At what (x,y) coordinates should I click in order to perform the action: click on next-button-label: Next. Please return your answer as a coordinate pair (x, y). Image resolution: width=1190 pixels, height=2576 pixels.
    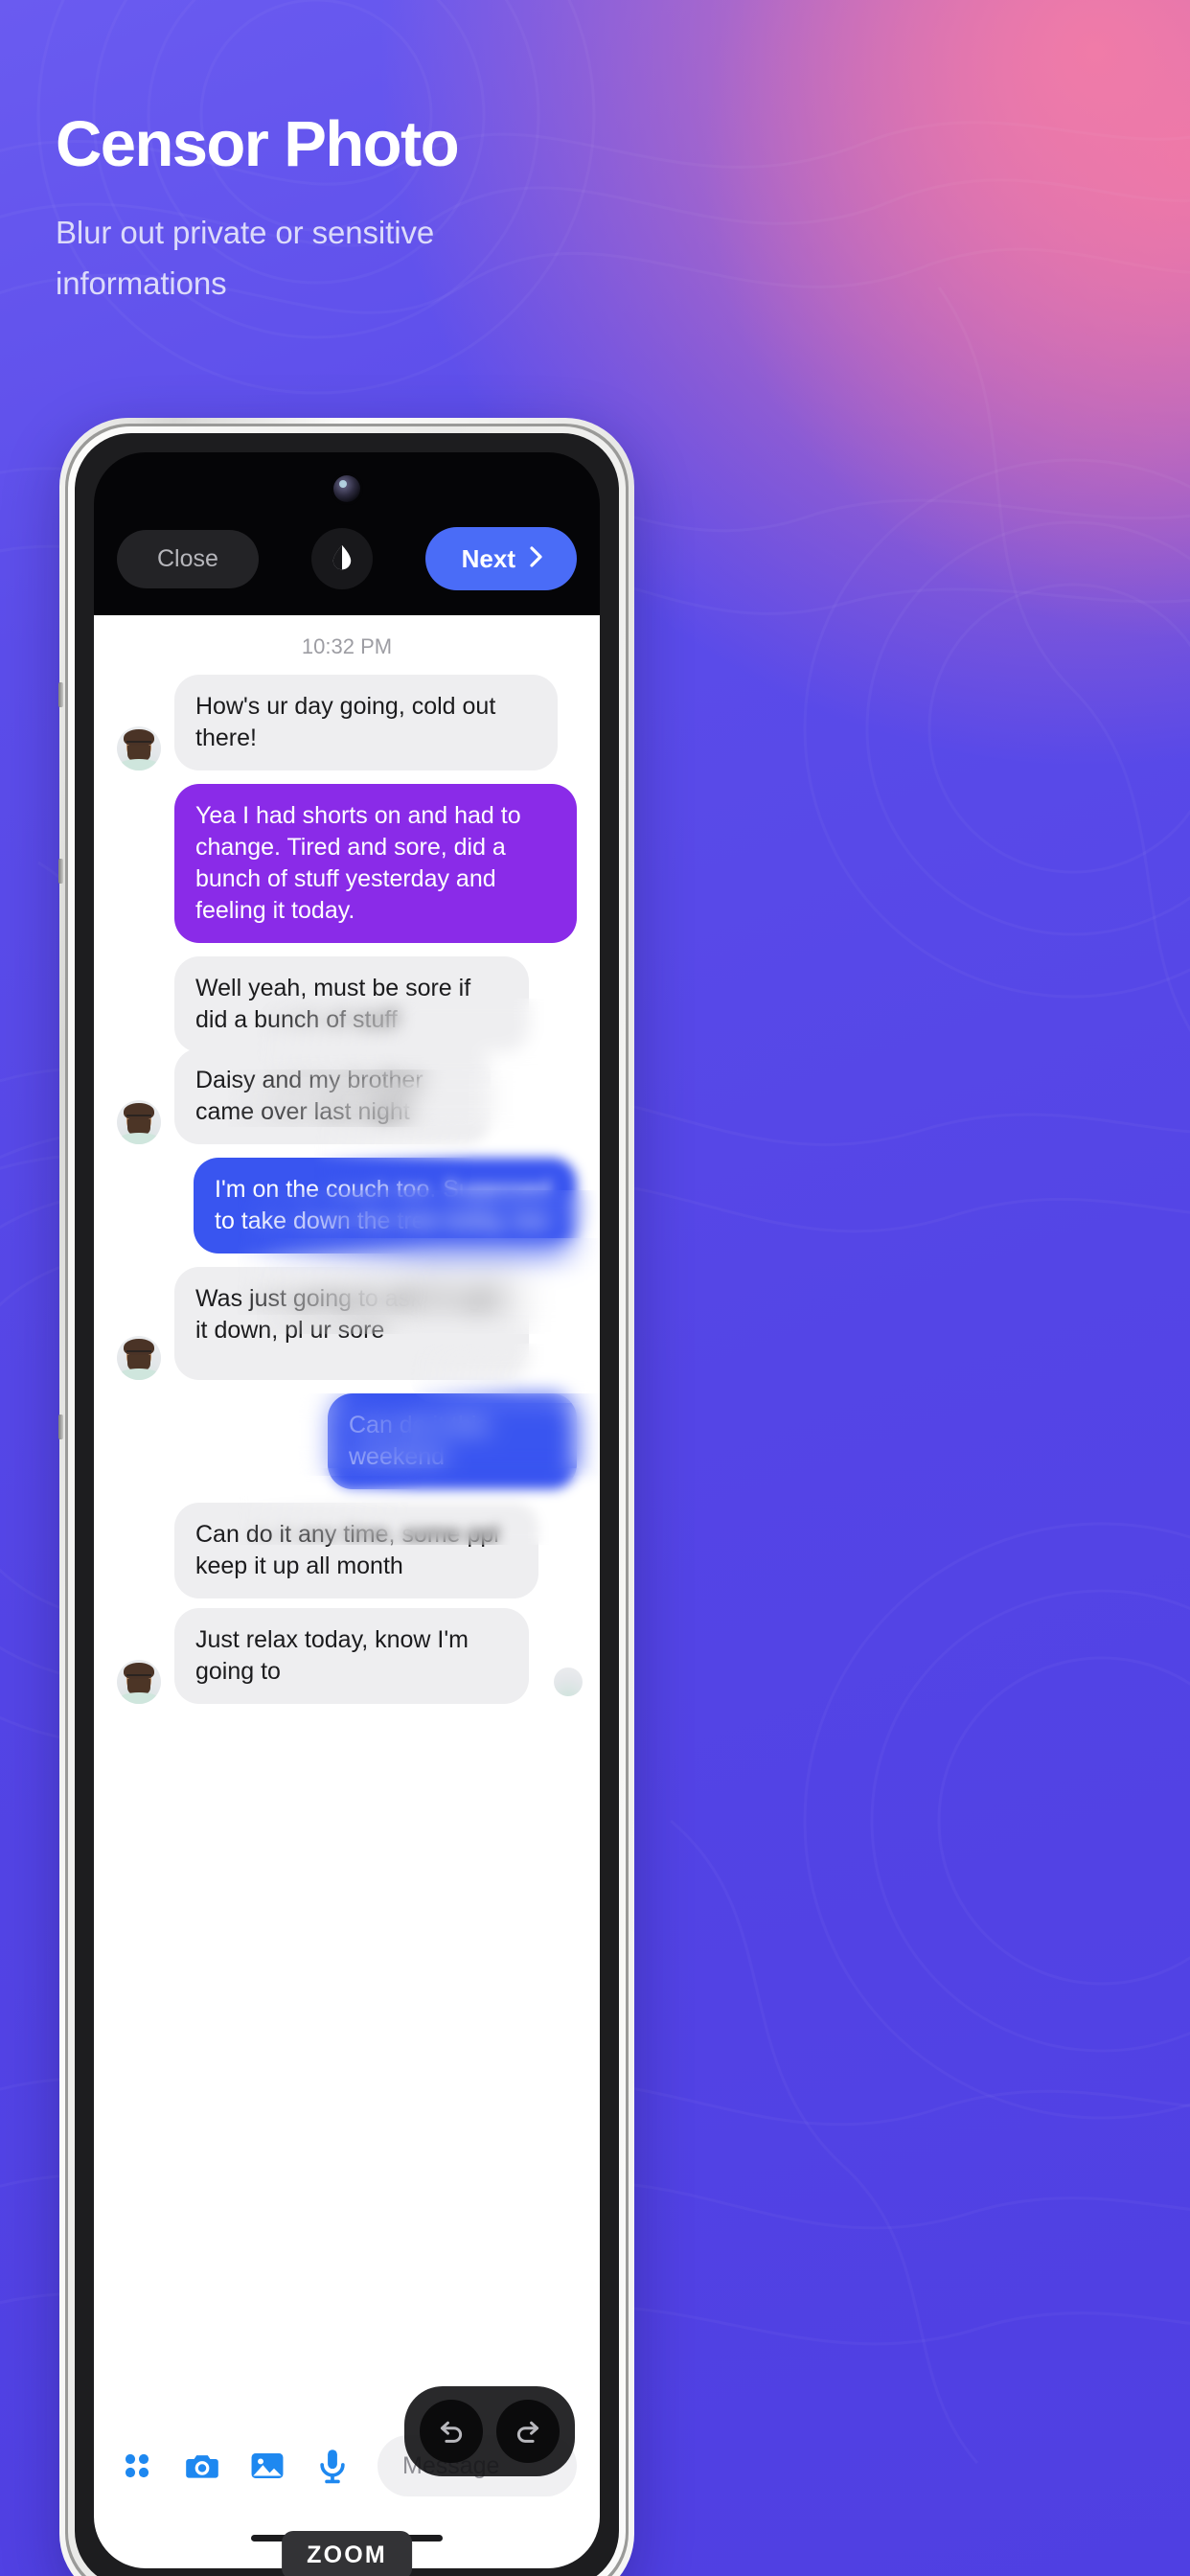
    Looking at the image, I should click on (488, 558).